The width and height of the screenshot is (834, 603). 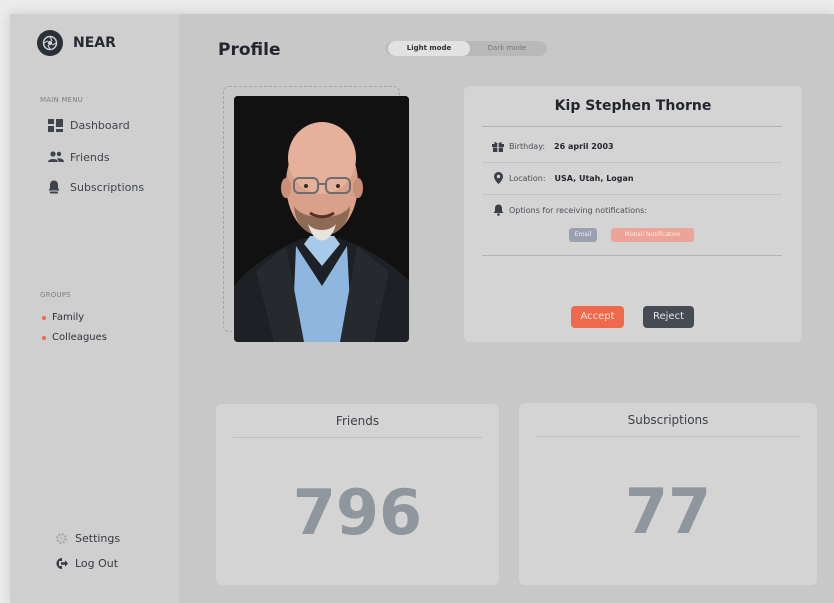 I want to click on sidebar-item-dashboard: Dashboard, so click(x=89, y=125).